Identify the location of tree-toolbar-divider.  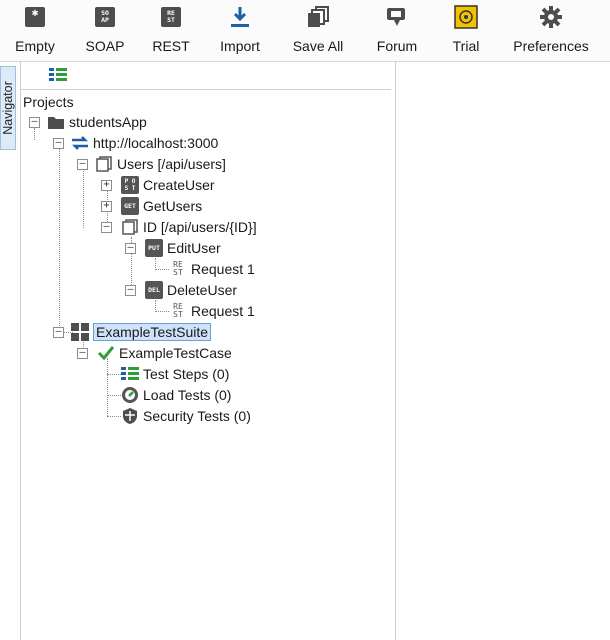
(206, 89).